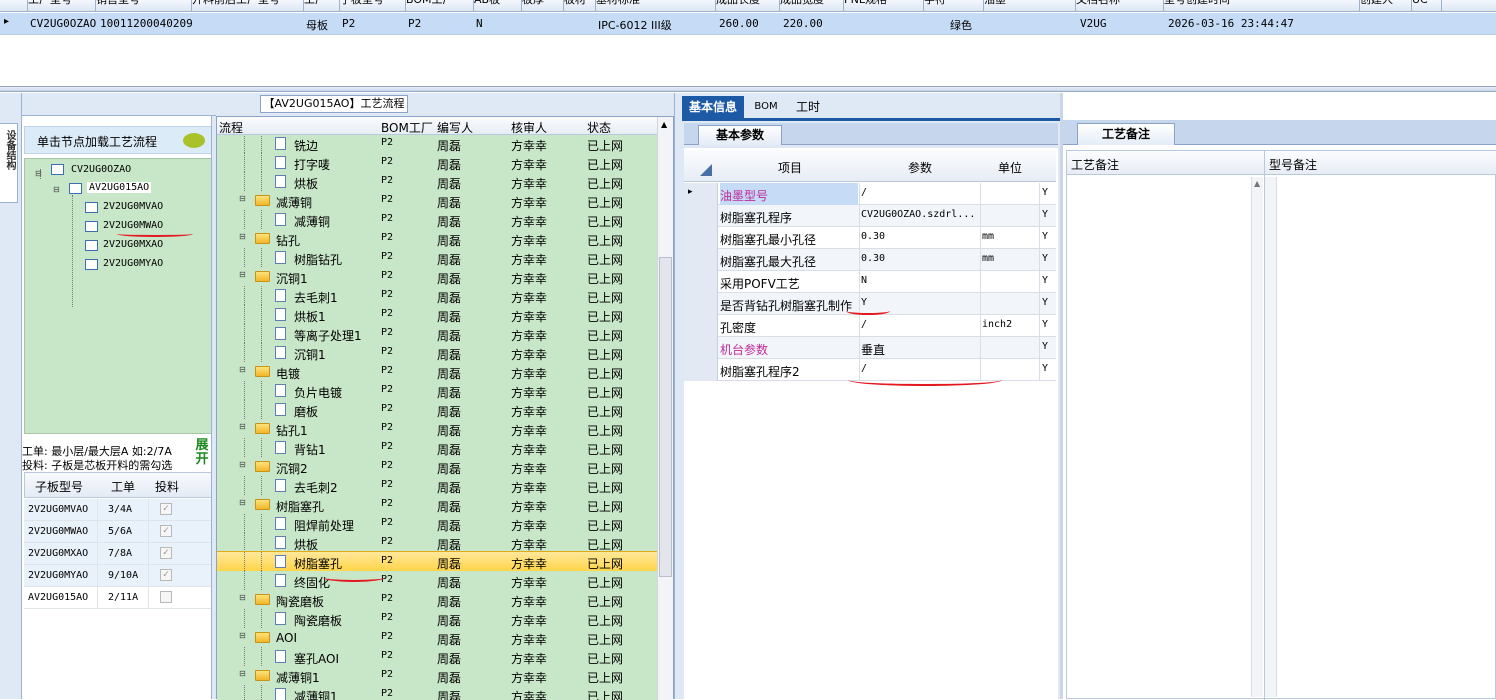 The image size is (1496, 700). I want to click on top-header: 文档名称, so click(1120, 6).